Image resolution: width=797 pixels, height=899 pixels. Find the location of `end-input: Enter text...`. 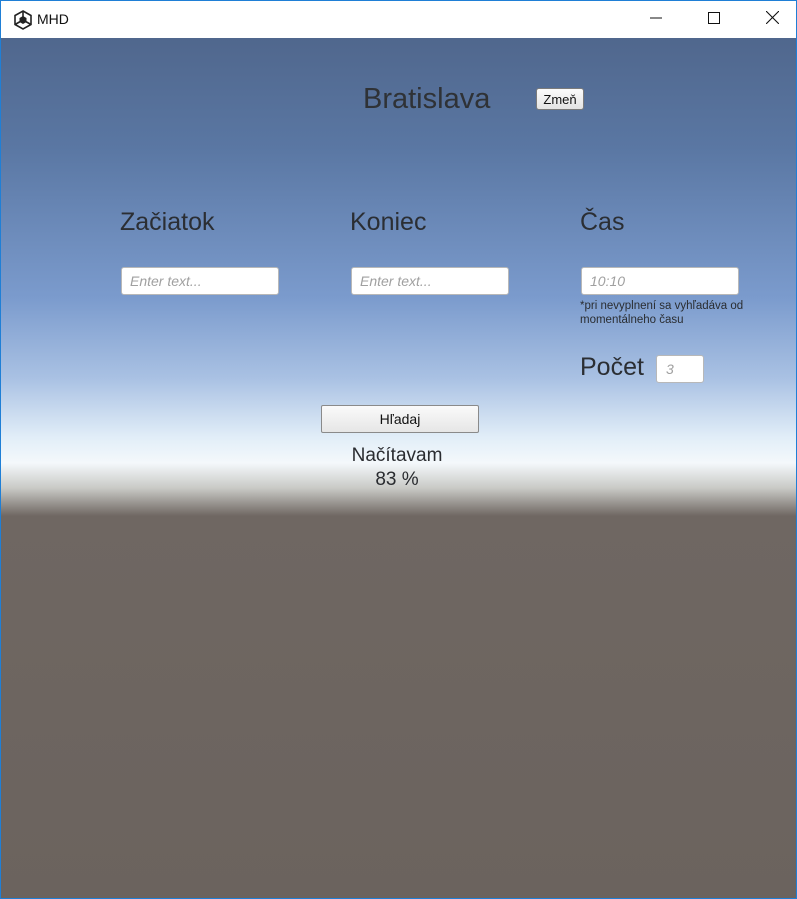

end-input: Enter text... is located at coordinates (430, 281).